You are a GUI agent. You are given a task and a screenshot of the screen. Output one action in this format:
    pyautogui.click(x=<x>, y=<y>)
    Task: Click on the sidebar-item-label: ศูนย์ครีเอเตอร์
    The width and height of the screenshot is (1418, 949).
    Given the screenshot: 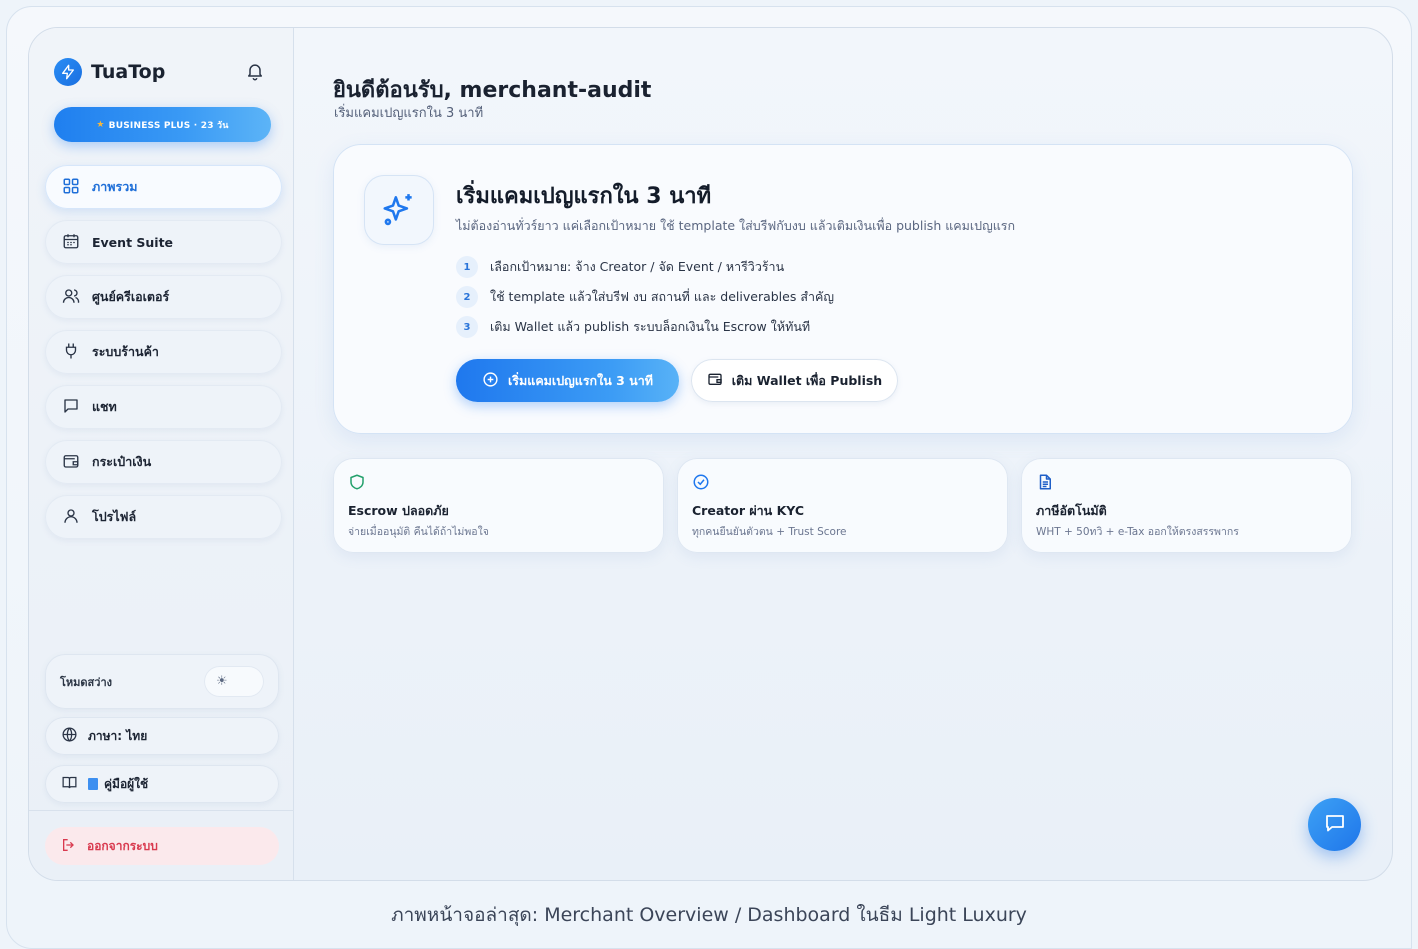 What is the action you would take?
    pyautogui.click(x=131, y=296)
    